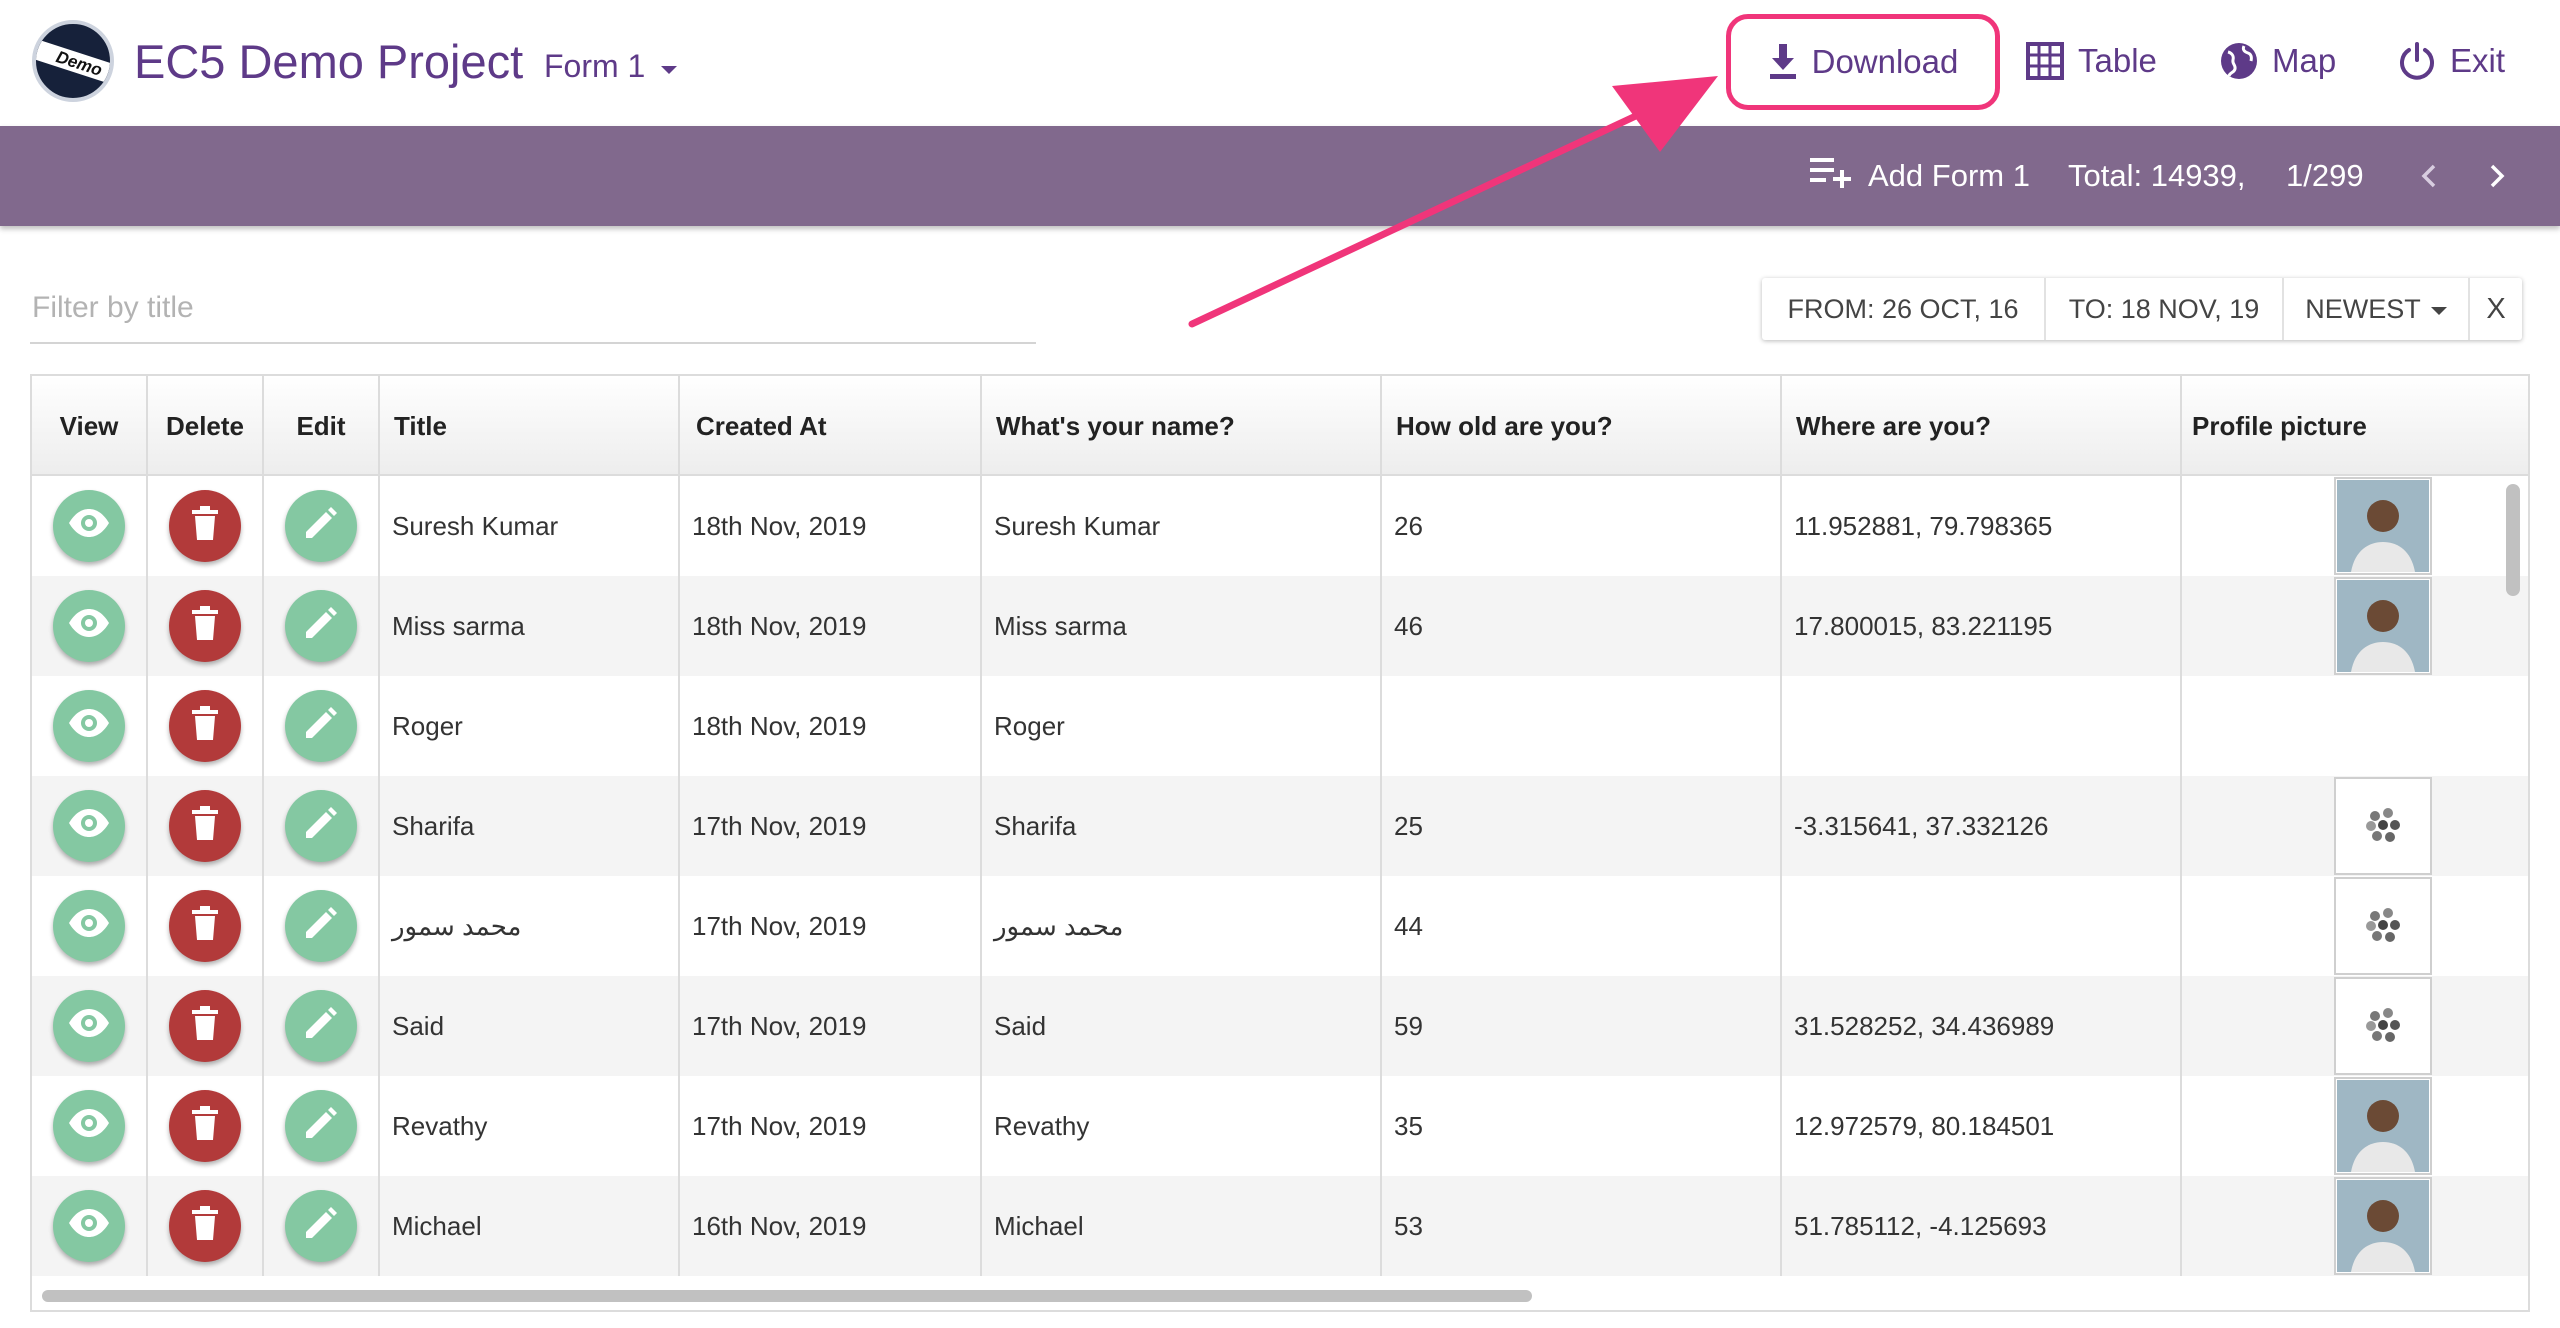 The width and height of the screenshot is (2560, 1328). I want to click on column-header-title: Title, so click(530, 426).